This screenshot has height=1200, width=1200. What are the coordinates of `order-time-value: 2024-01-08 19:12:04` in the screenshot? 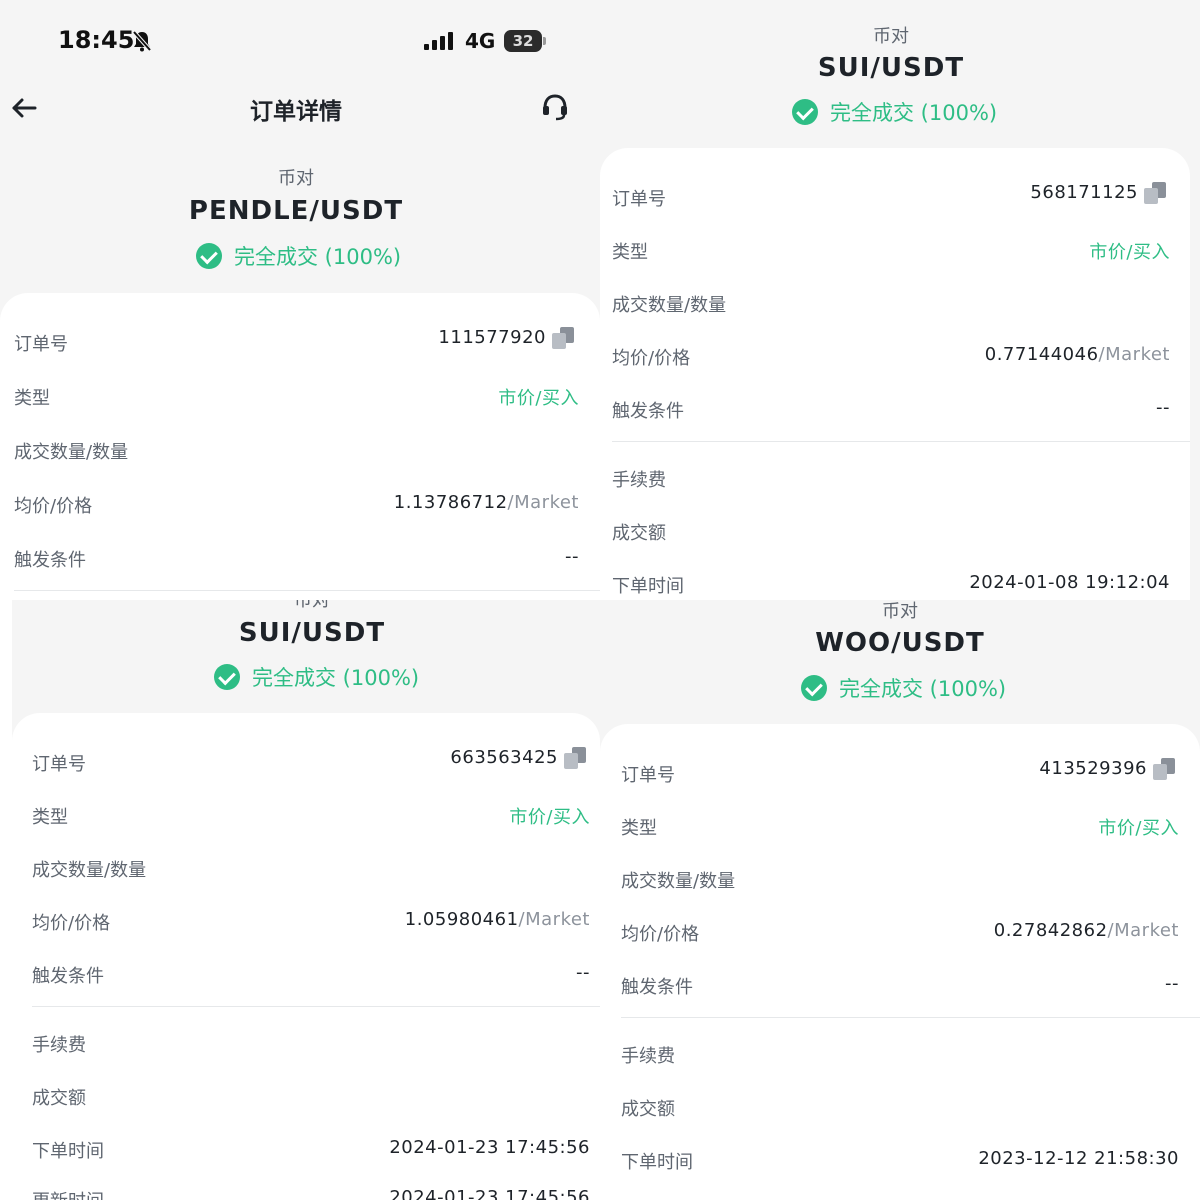 It's located at (1069, 582).